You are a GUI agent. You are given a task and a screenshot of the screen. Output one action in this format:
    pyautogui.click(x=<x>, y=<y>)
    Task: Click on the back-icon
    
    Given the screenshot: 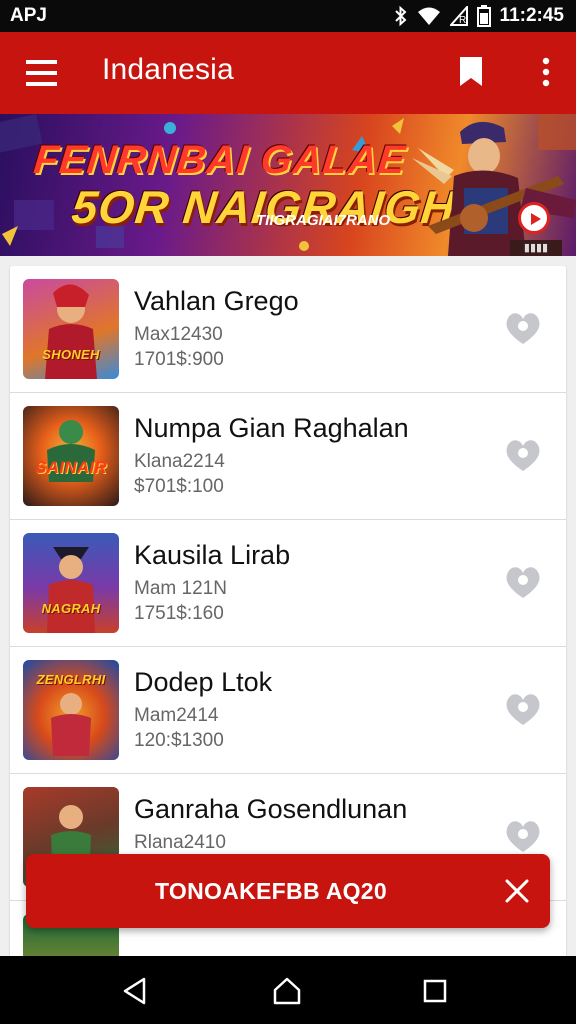 What is the action you would take?
    pyautogui.click(x=134, y=991)
    